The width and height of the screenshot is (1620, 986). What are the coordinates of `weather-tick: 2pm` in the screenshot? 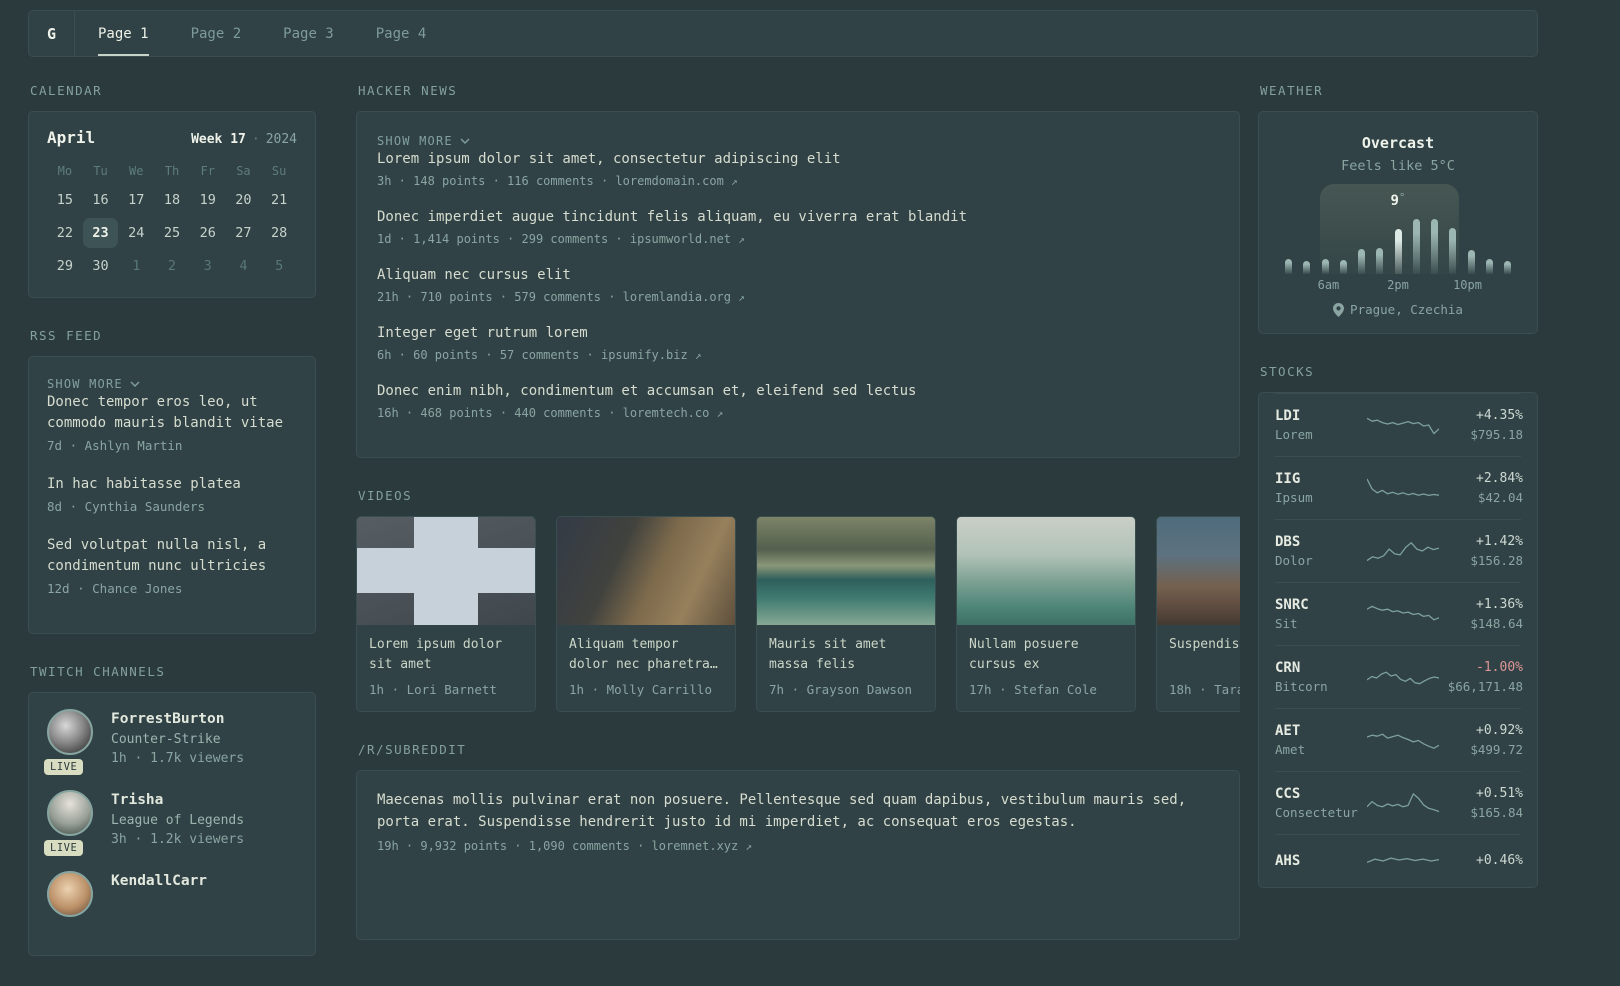 It's located at (1398, 285).